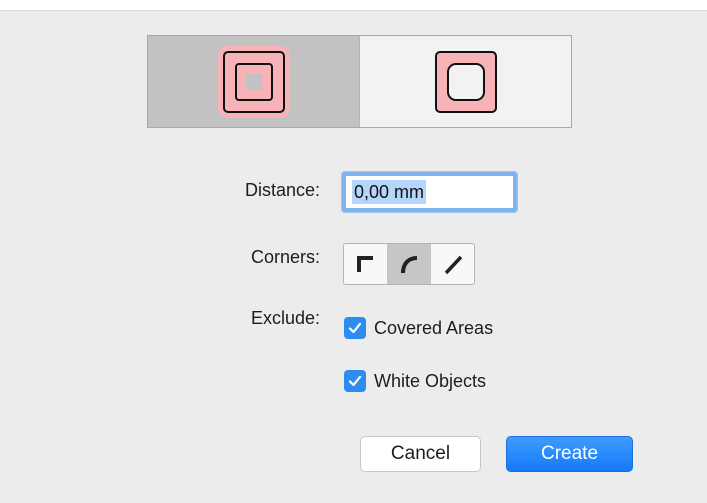 The width and height of the screenshot is (707, 503). Describe the element at coordinates (569, 454) in the screenshot. I see `create-button: Create` at that location.